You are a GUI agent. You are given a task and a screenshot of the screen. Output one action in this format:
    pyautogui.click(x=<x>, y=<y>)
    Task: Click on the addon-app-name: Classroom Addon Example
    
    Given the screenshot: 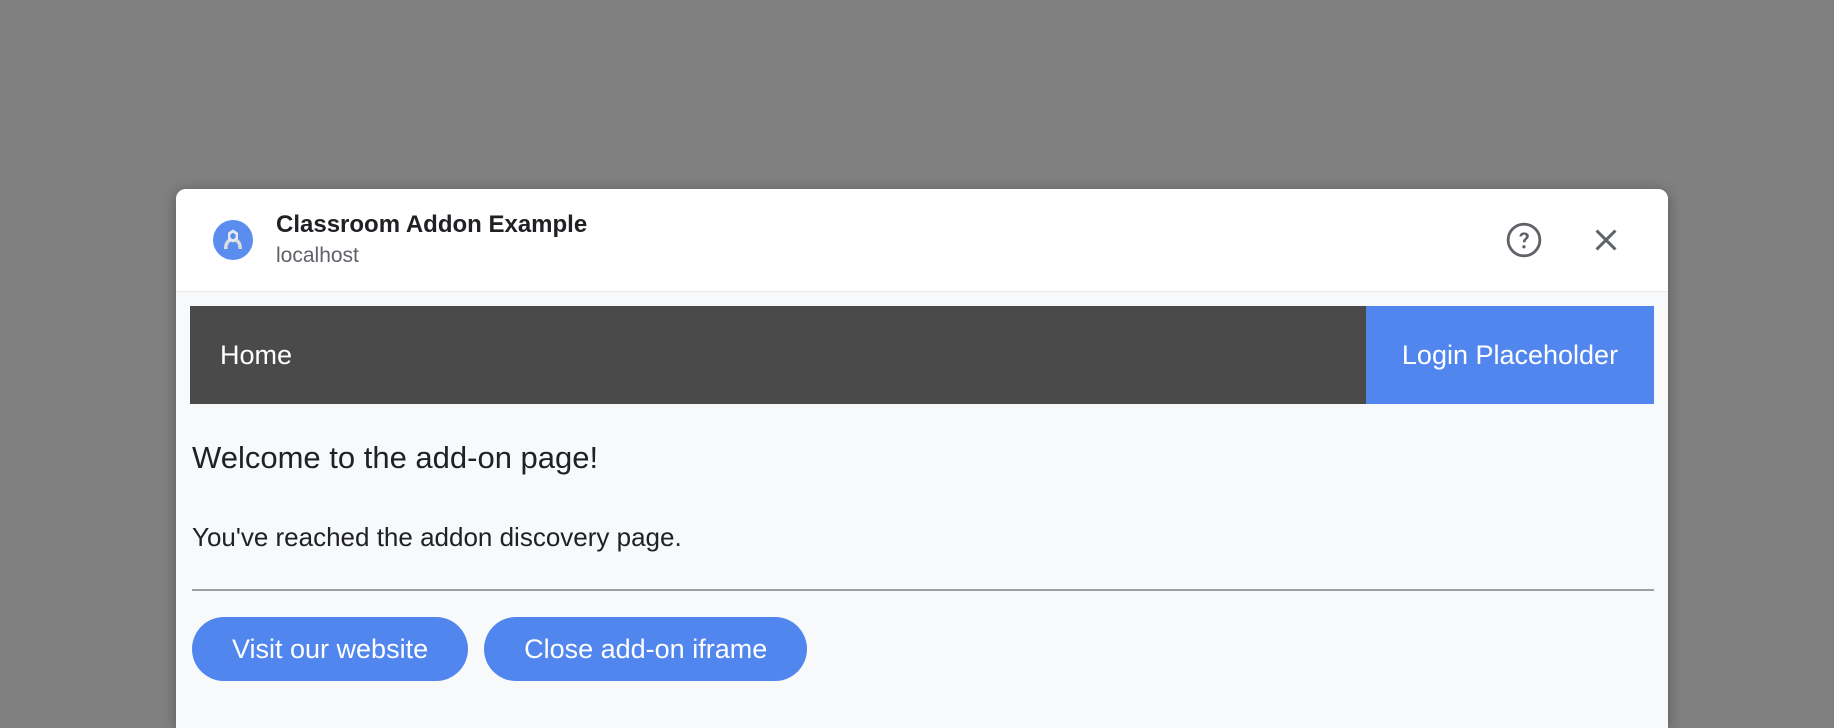 What is the action you would take?
    pyautogui.click(x=432, y=224)
    